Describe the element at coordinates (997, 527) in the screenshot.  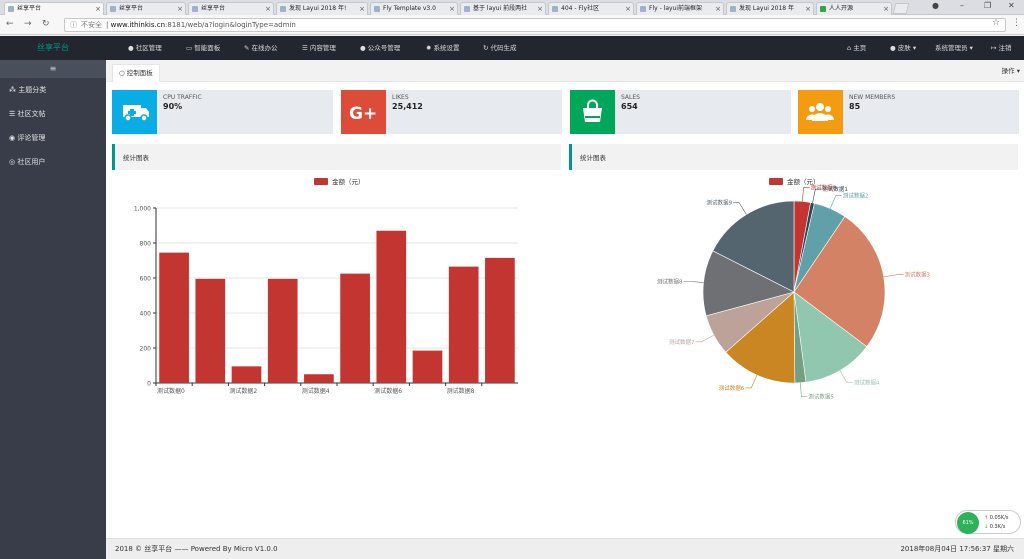
I see `net-down-value: 0.3K/s` at that location.